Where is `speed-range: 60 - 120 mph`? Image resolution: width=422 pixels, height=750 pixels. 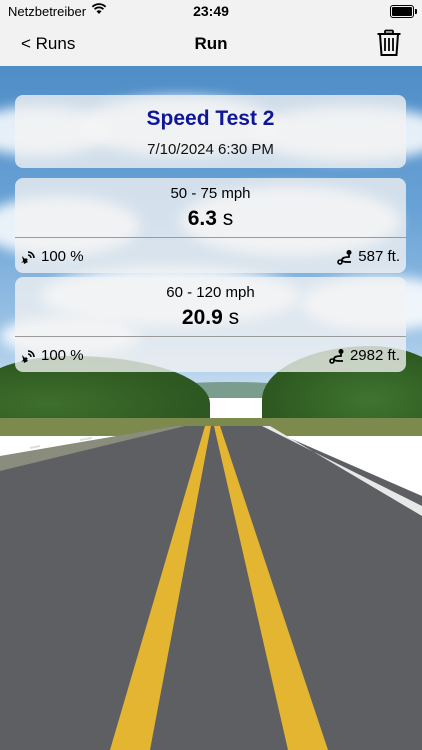
speed-range: 60 - 120 mph is located at coordinates (210, 292).